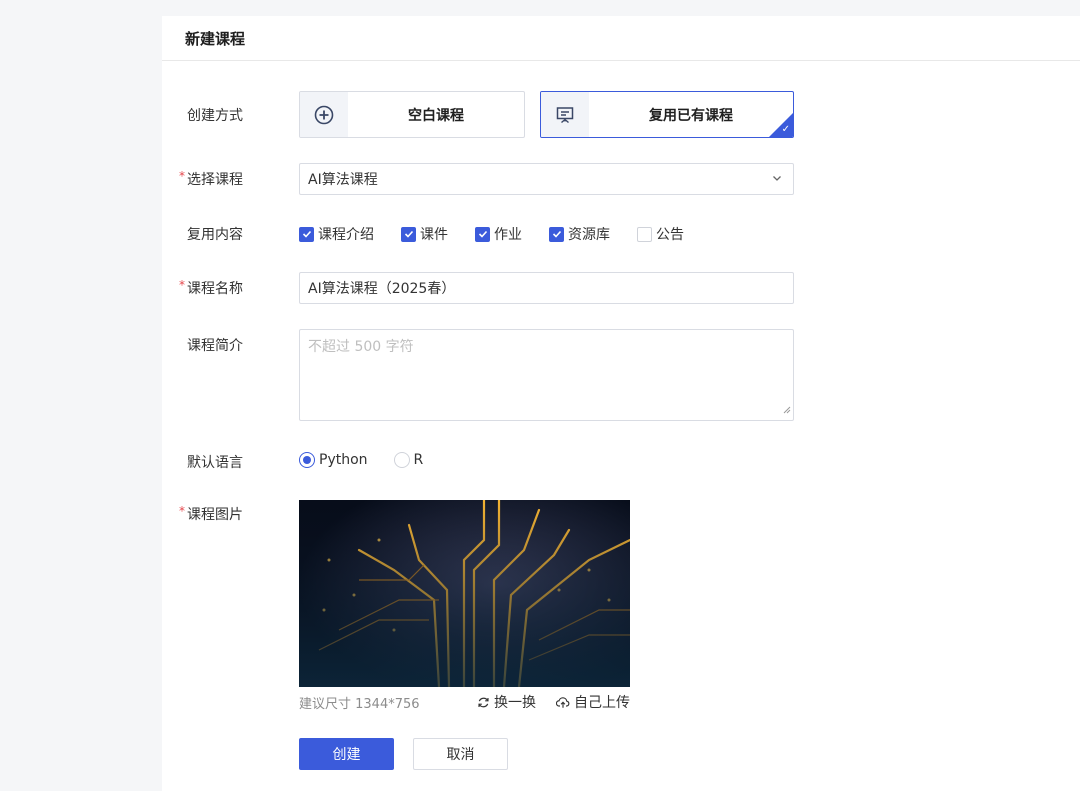 Image resolution: width=1080 pixels, height=791 pixels. I want to click on cancel-button: 取消, so click(460, 754).